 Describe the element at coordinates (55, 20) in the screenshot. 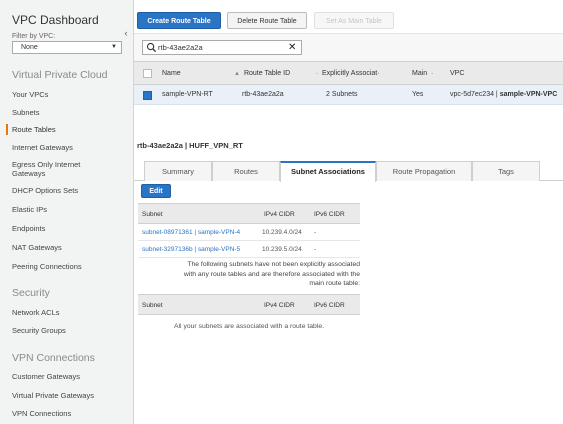

I see `sidebar-title: VPC Dashboard` at that location.